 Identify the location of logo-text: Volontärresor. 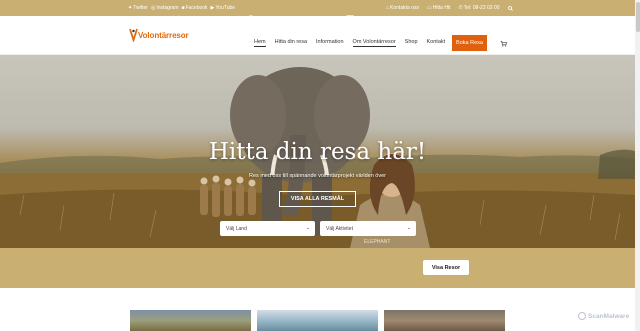
(163, 35).